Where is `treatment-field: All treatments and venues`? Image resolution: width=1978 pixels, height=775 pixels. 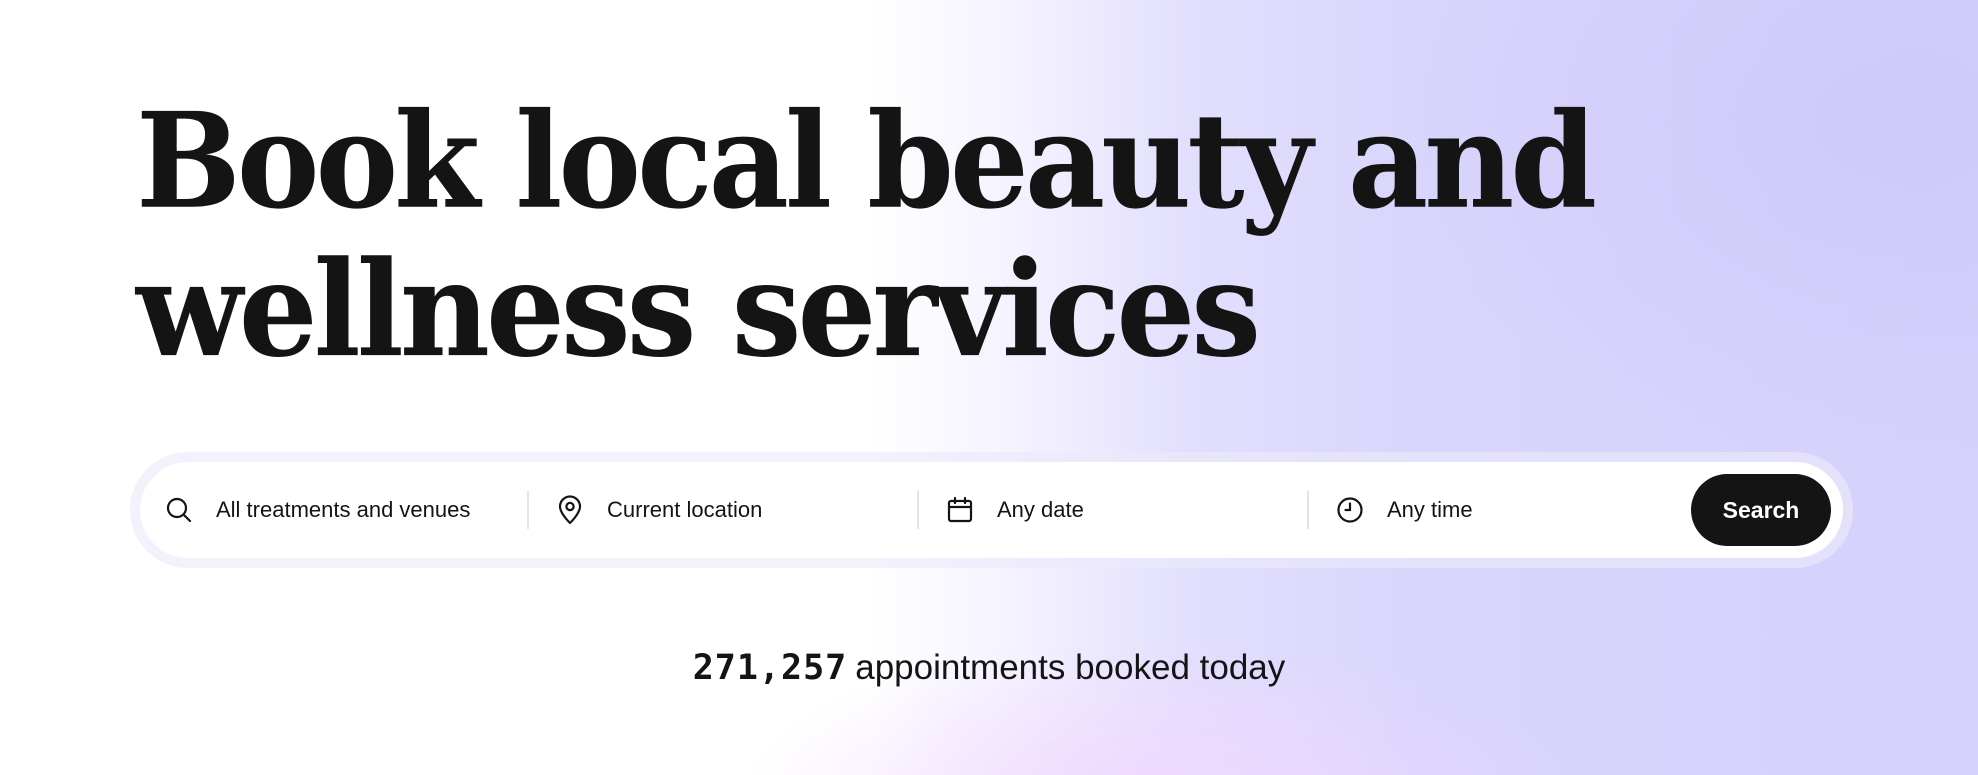 treatment-field: All treatments and venues is located at coordinates (333, 510).